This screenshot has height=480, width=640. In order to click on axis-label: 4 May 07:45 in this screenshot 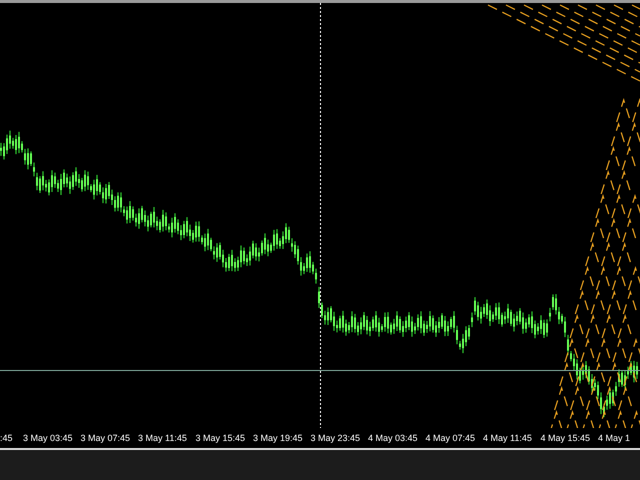, I will do `click(450, 438)`.